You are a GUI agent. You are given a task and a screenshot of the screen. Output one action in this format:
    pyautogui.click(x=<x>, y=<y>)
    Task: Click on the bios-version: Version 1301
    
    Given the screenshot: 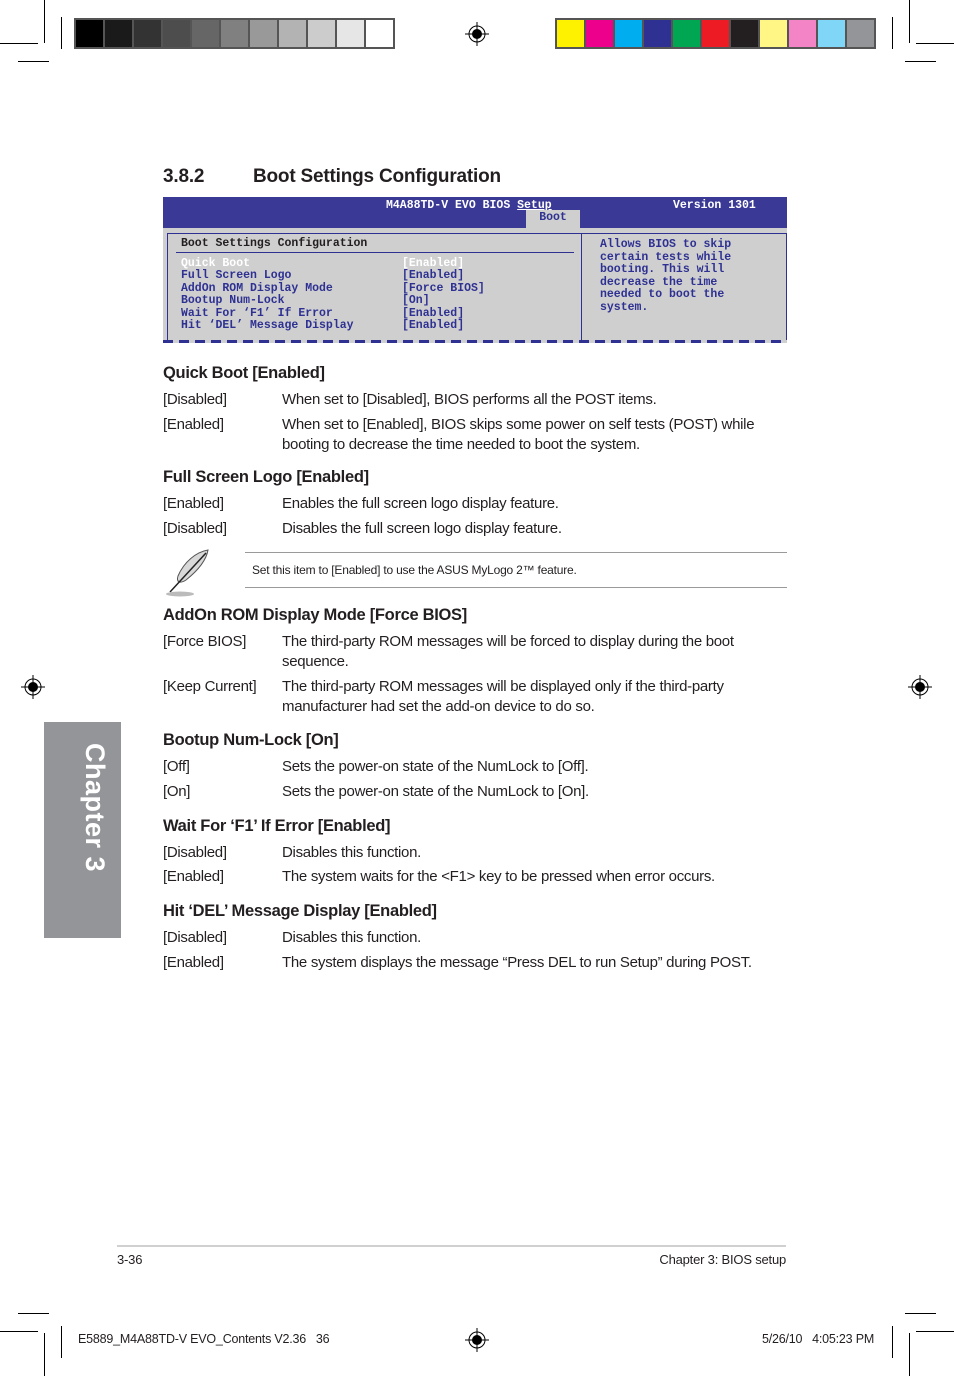 What is the action you would take?
    pyautogui.click(x=714, y=205)
    